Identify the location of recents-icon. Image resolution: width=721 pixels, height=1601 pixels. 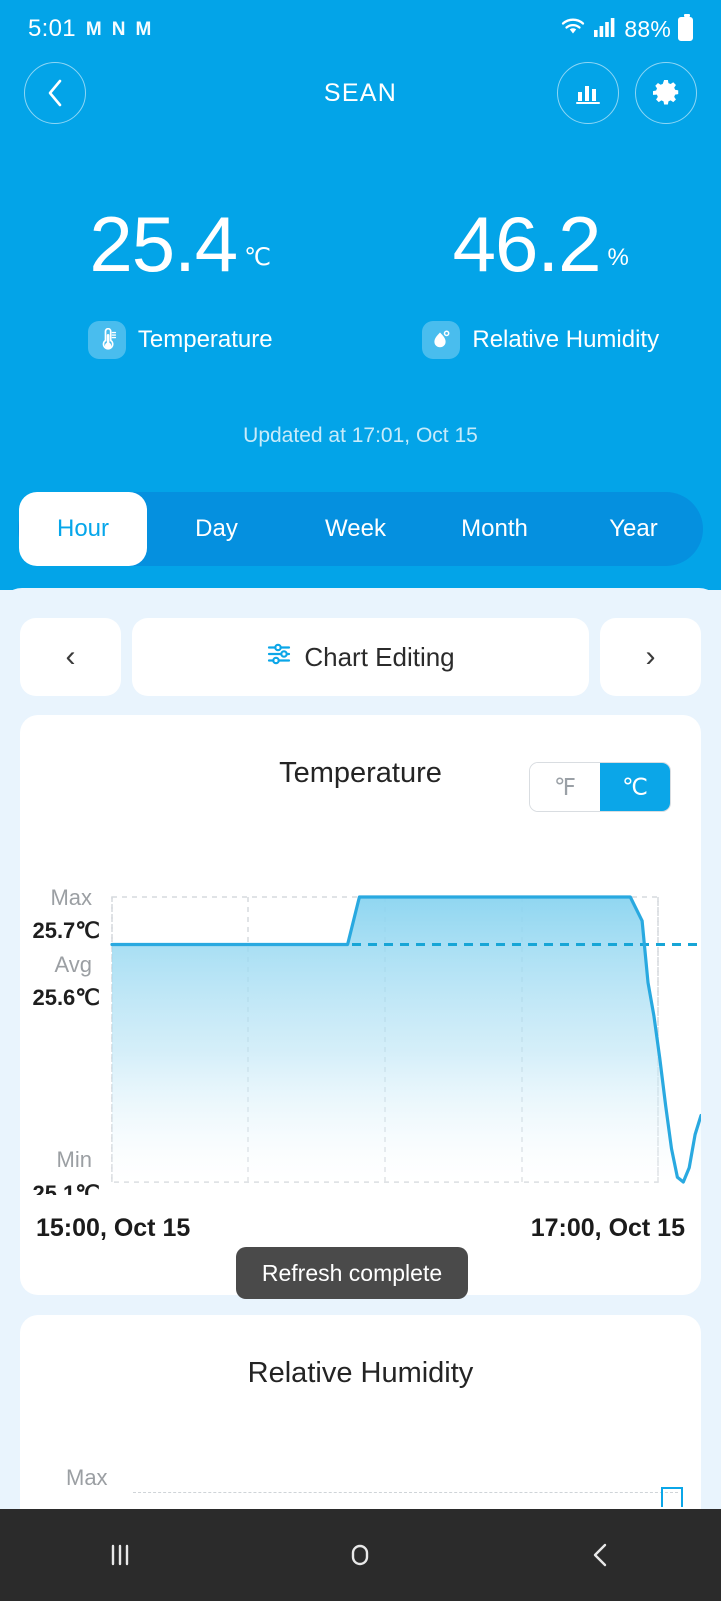
(120, 1555).